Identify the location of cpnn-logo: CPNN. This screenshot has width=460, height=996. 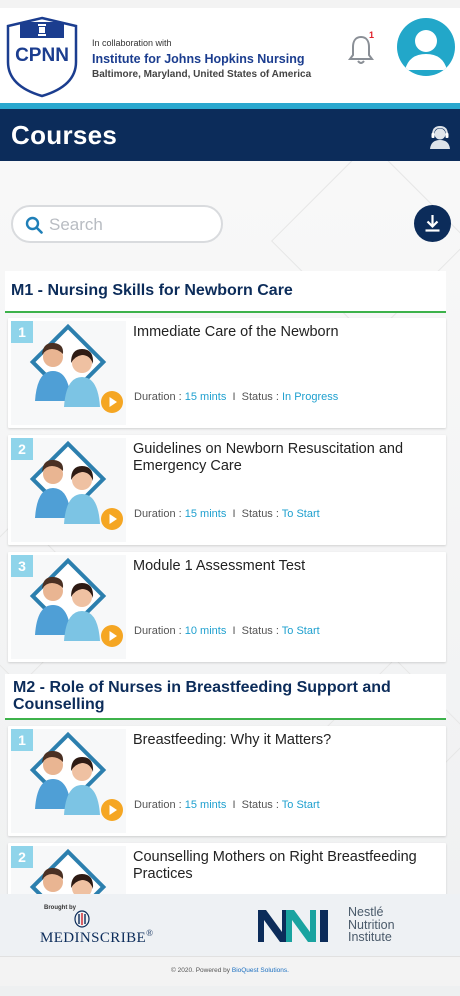
(42, 57).